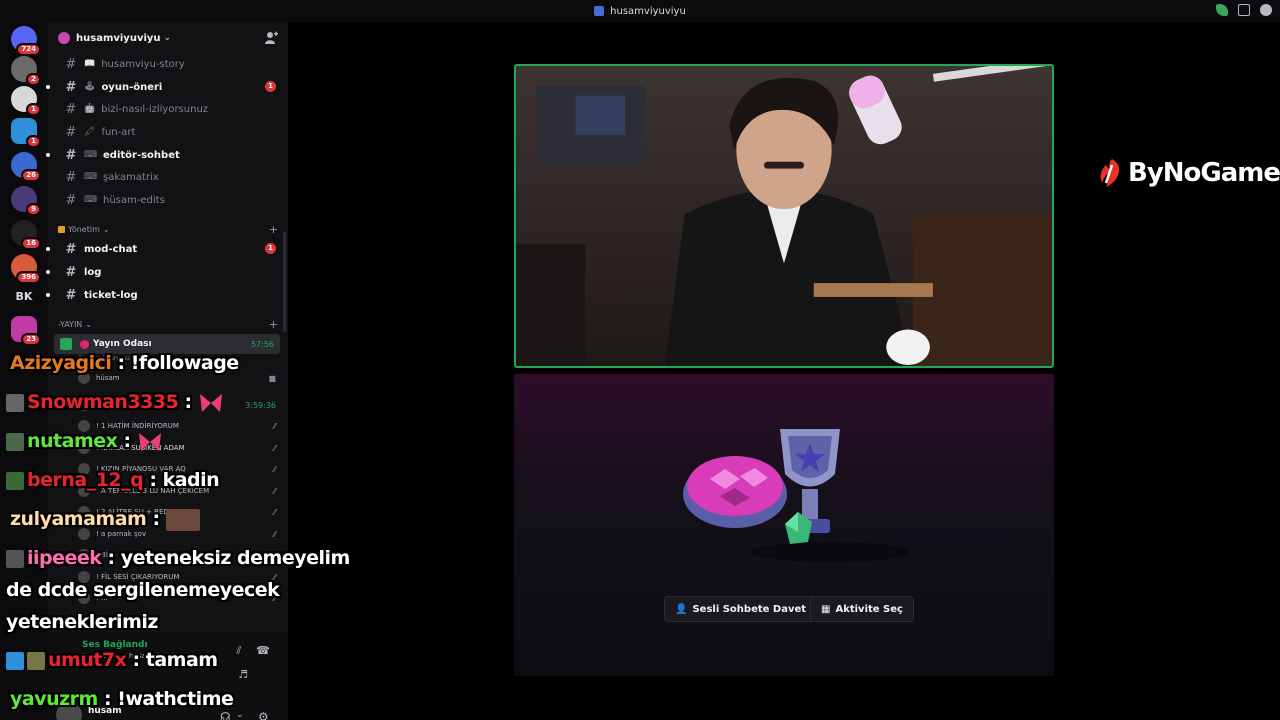  Describe the element at coordinates (869, 609) in the screenshot. I see `activity-button-label: Aktivite Seç` at that location.